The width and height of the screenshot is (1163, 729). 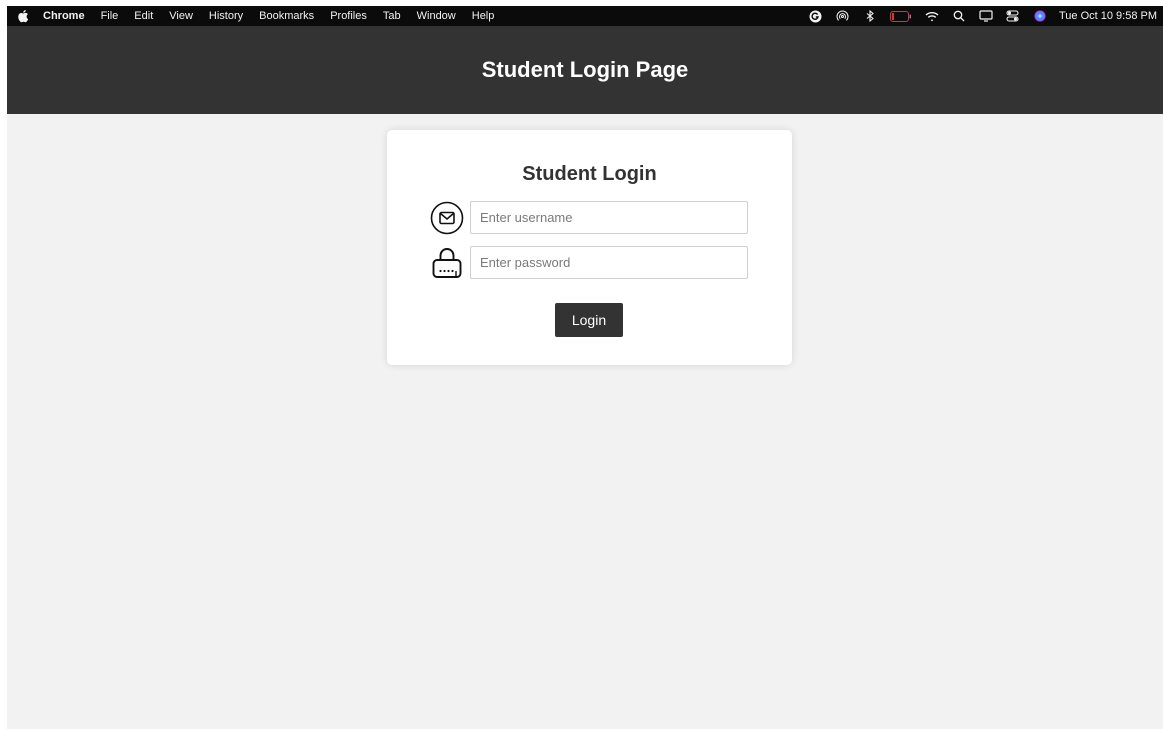 I want to click on bluetooth-icon, so click(x=870, y=16).